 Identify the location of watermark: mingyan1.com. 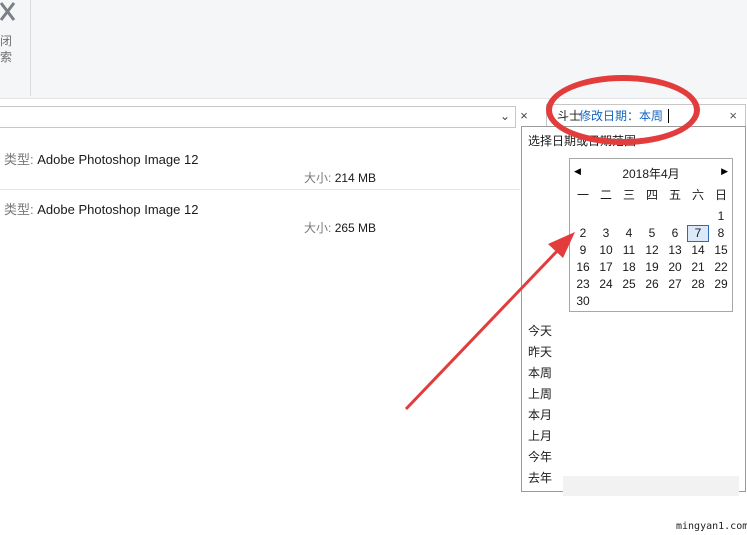
(711, 526).